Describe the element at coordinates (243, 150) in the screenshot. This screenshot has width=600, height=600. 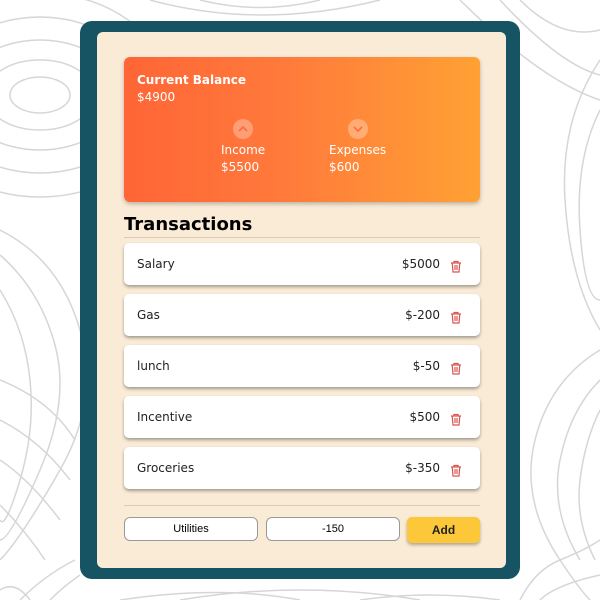
I see `income-label: Income` at that location.